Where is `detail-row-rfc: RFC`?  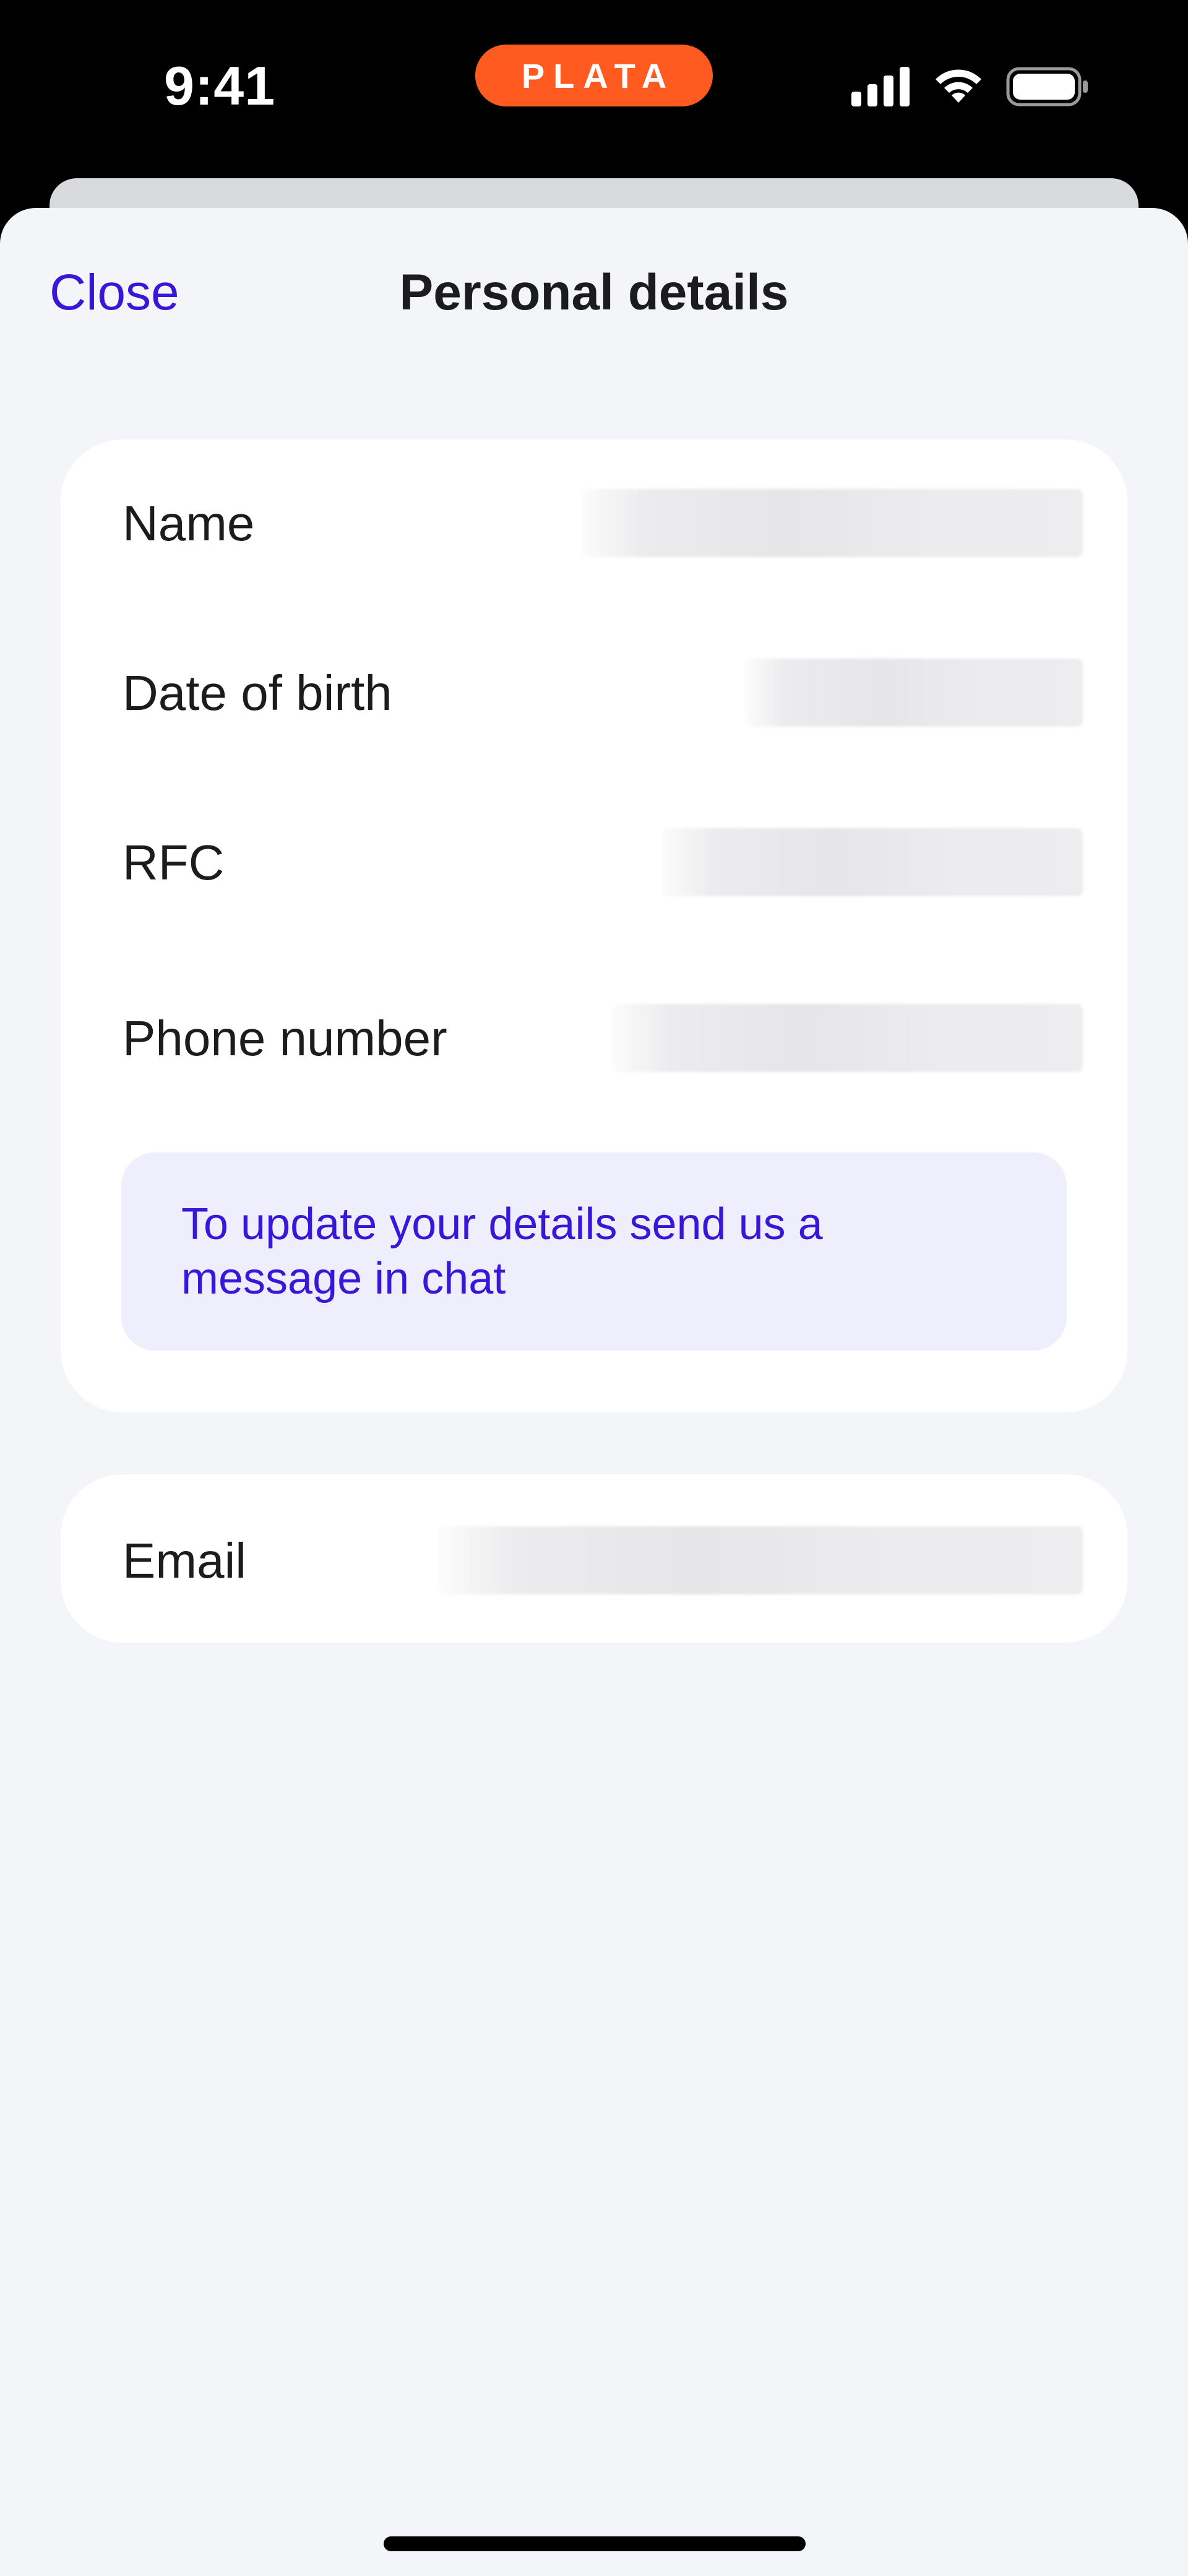
detail-row-rfc: RFC is located at coordinates (594, 862).